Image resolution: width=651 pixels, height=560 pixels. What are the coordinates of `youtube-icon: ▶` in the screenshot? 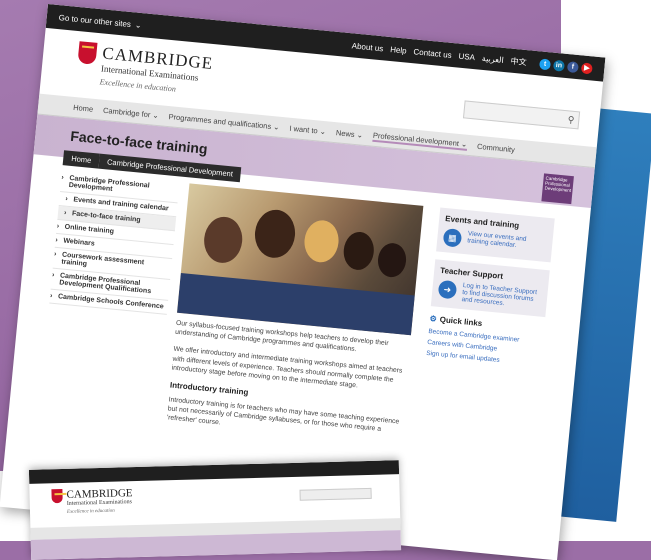 It's located at (586, 67).